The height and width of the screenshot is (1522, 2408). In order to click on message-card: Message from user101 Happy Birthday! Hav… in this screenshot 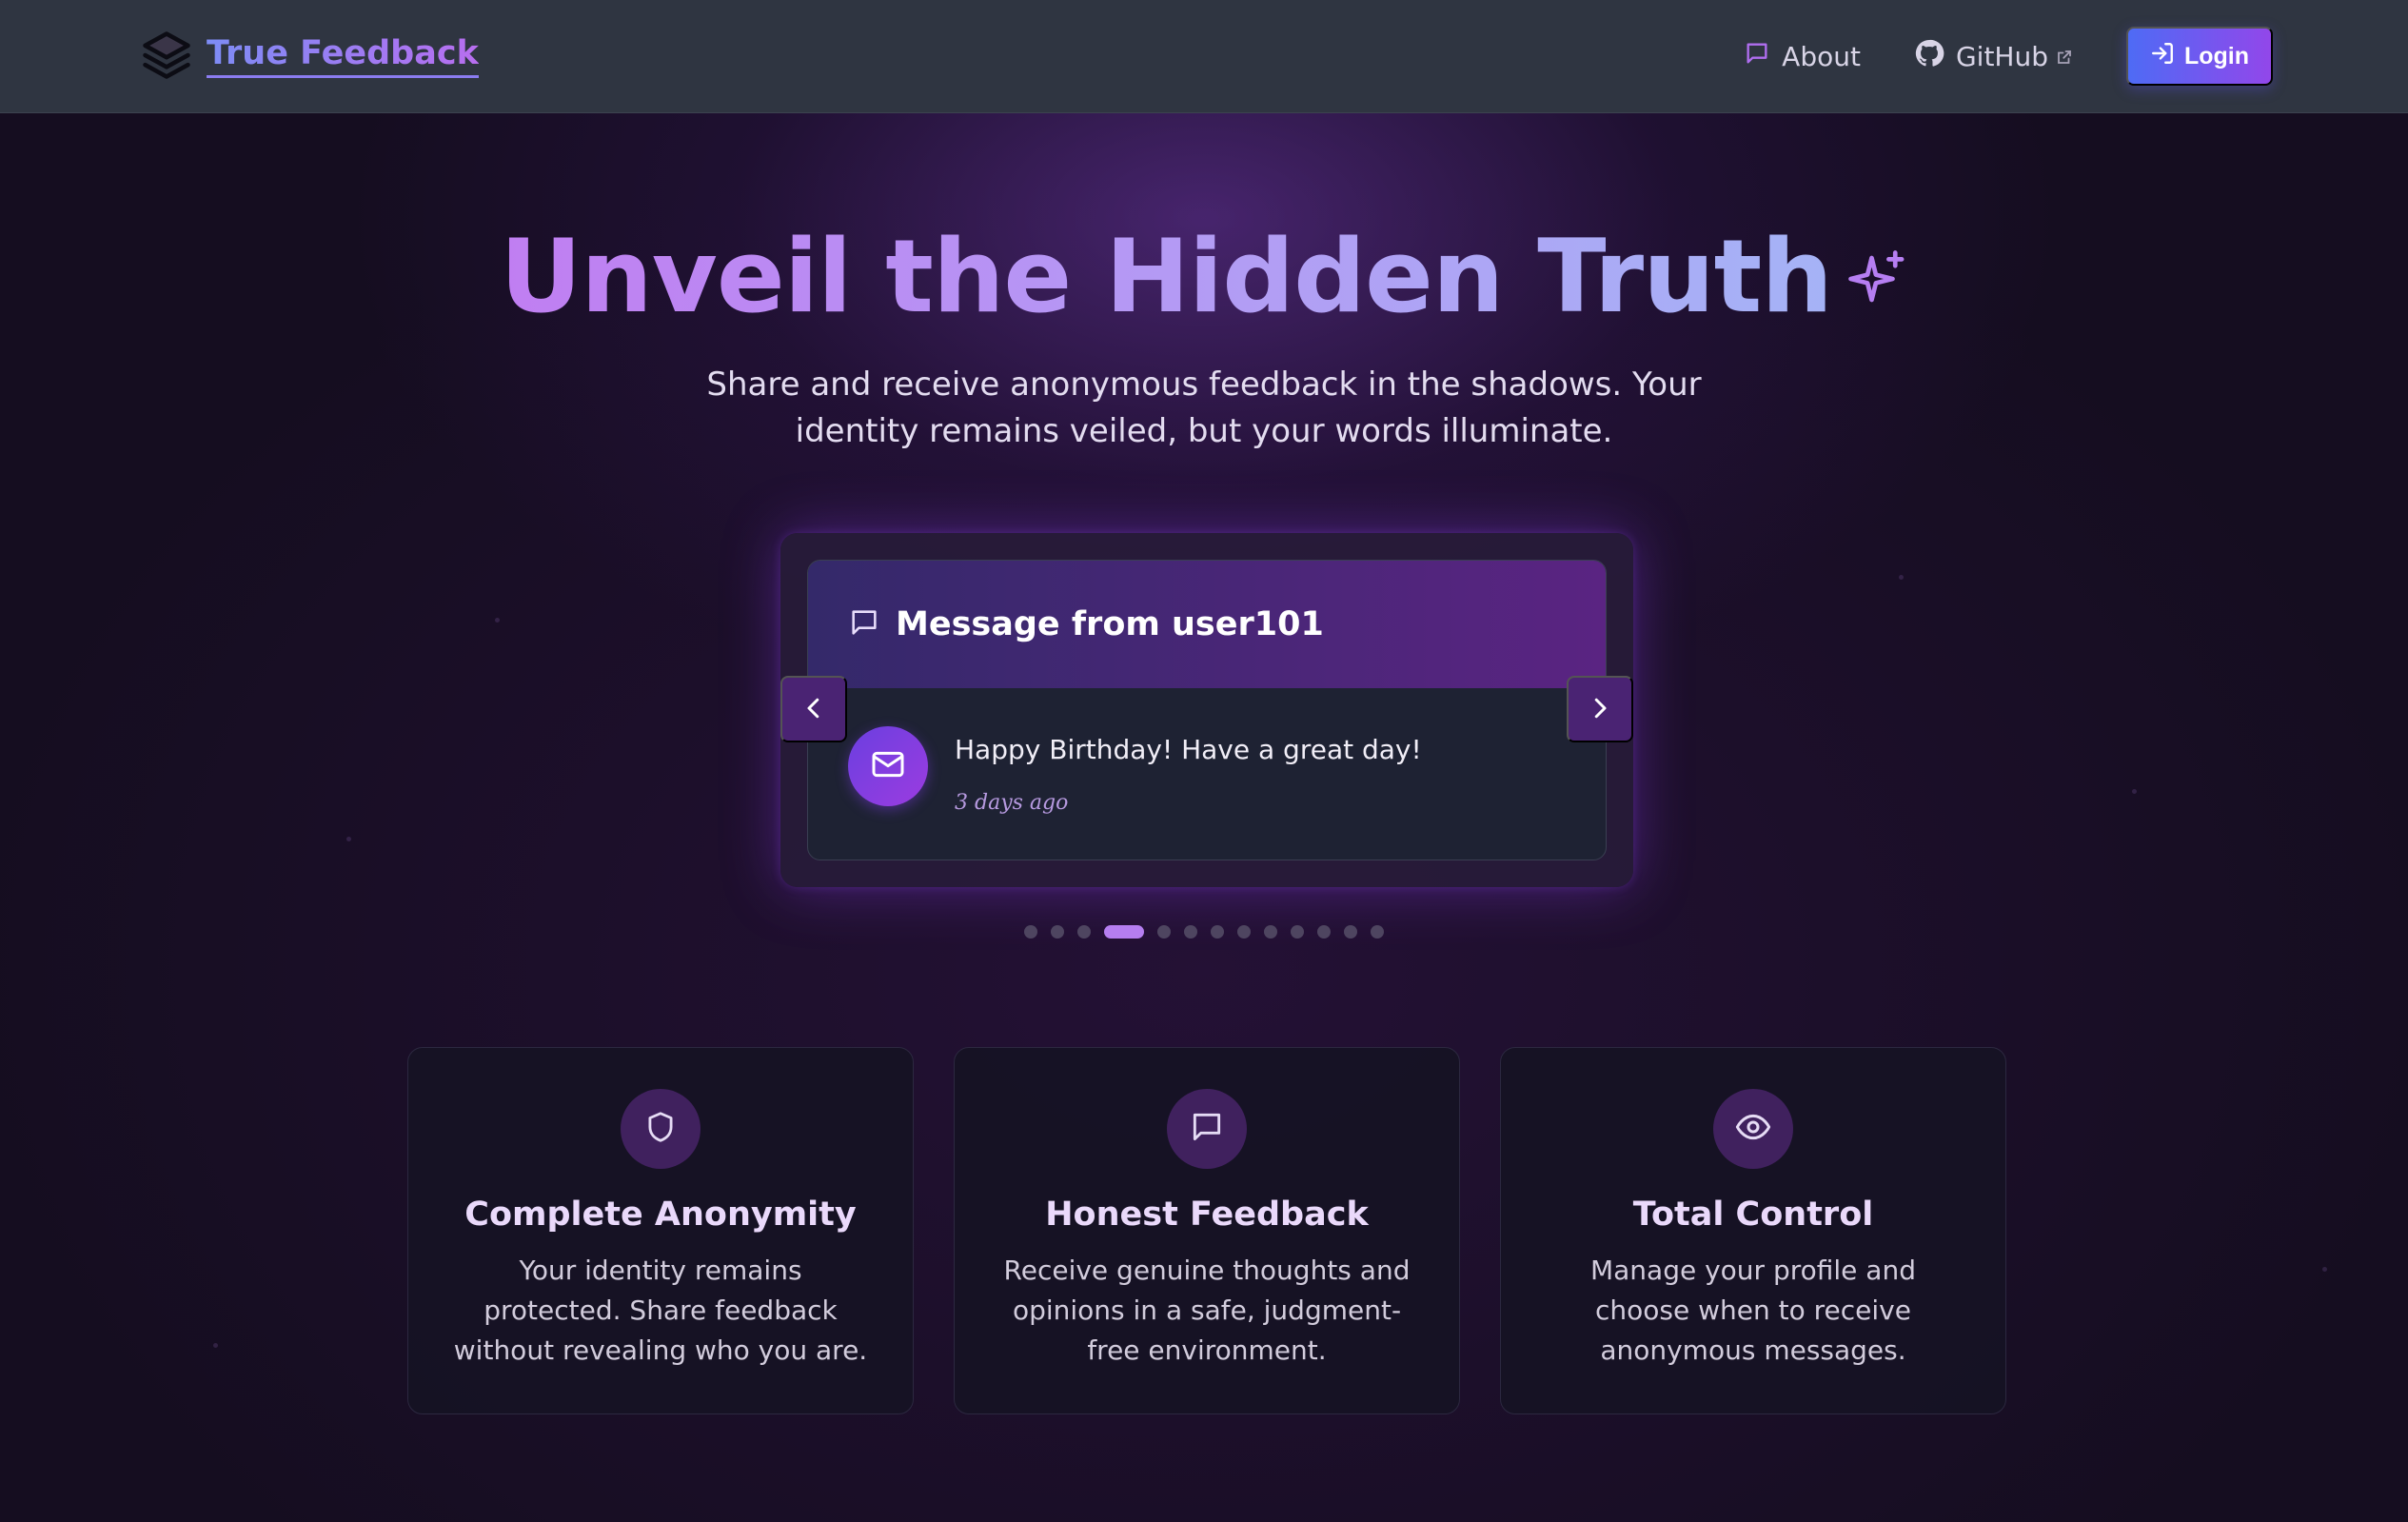, I will do `click(1207, 710)`.